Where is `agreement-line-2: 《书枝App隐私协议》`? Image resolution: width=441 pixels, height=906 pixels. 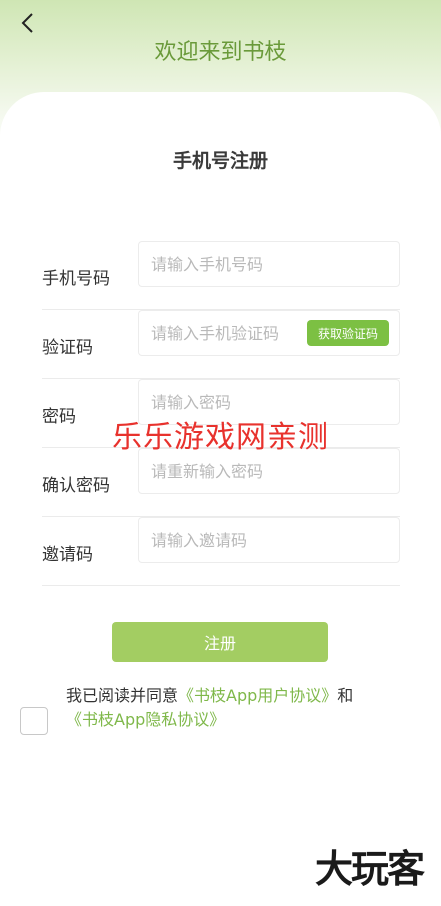 agreement-line-2: 《书枝App隐私协议》 is located at coordinates (145, 718).